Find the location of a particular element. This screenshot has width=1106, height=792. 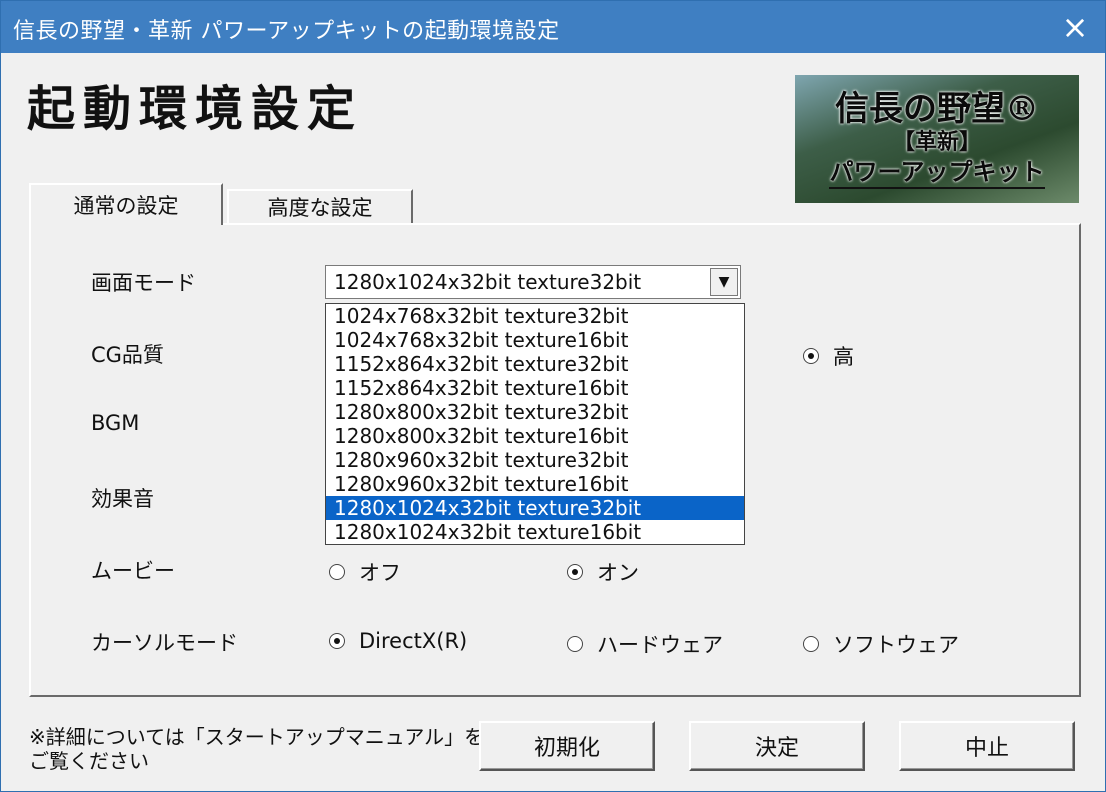

cursor-mode-label: カーソルモード is located at coordinates (164, 643).